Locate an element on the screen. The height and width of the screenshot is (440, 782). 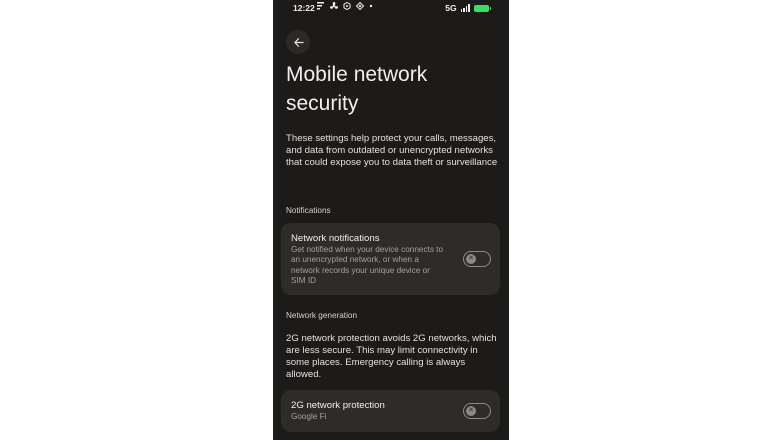
network-notifications-title: Network notifications is located at coordinates (335, 238).